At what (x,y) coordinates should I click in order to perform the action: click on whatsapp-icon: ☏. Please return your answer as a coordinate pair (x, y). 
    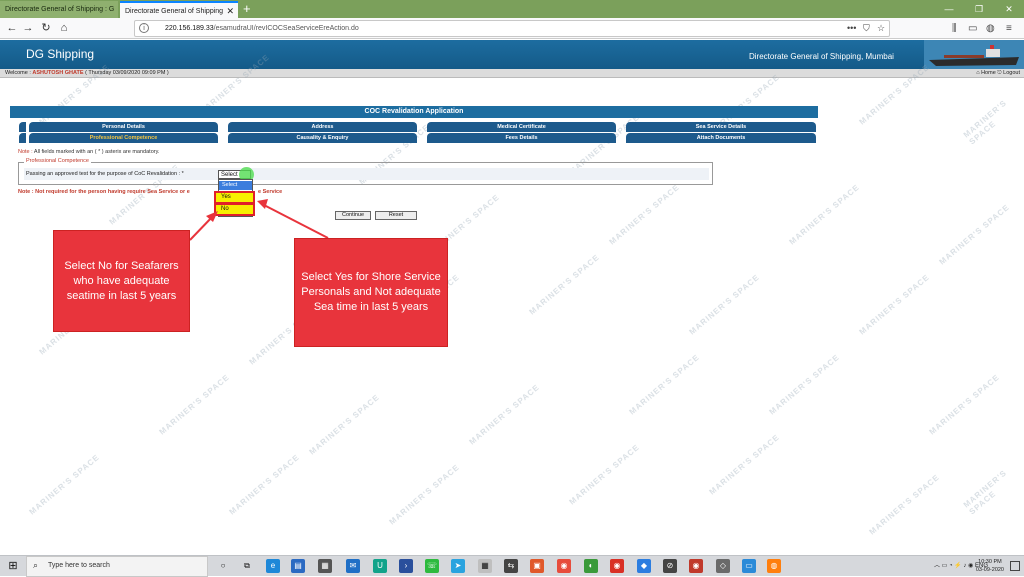
    Looking at the image, I should click on (432, 566).